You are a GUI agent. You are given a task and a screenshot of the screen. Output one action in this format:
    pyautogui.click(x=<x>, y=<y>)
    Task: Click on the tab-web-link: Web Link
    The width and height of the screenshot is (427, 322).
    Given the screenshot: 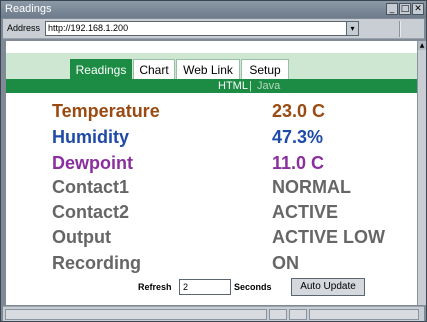 What is the action you would take?
    pyautogui.click(x=208, y=69)
    